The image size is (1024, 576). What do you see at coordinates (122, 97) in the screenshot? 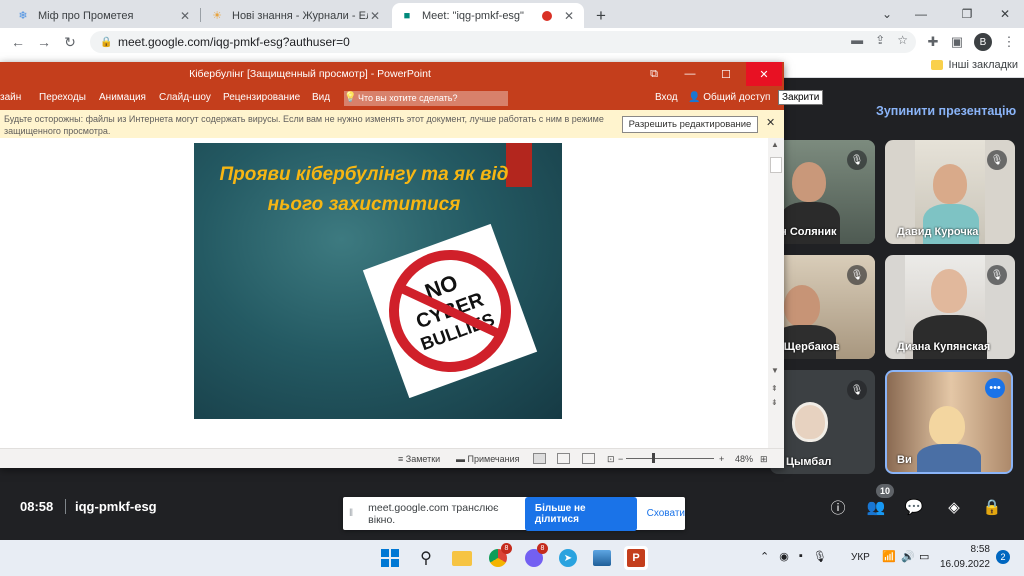
I see `ribbon-tab-animations: Анимация` at bounding box center [122, 97].